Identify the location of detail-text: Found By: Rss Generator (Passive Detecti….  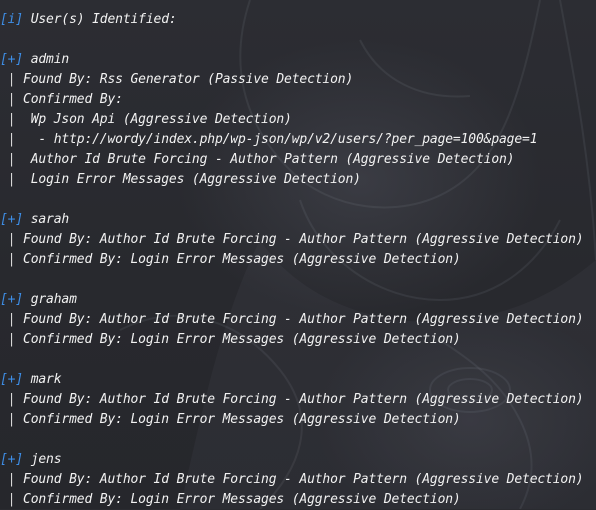
(184, 79).